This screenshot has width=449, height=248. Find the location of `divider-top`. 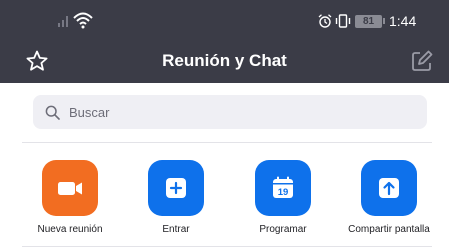

divider-top is located at coordinates (227, 142).